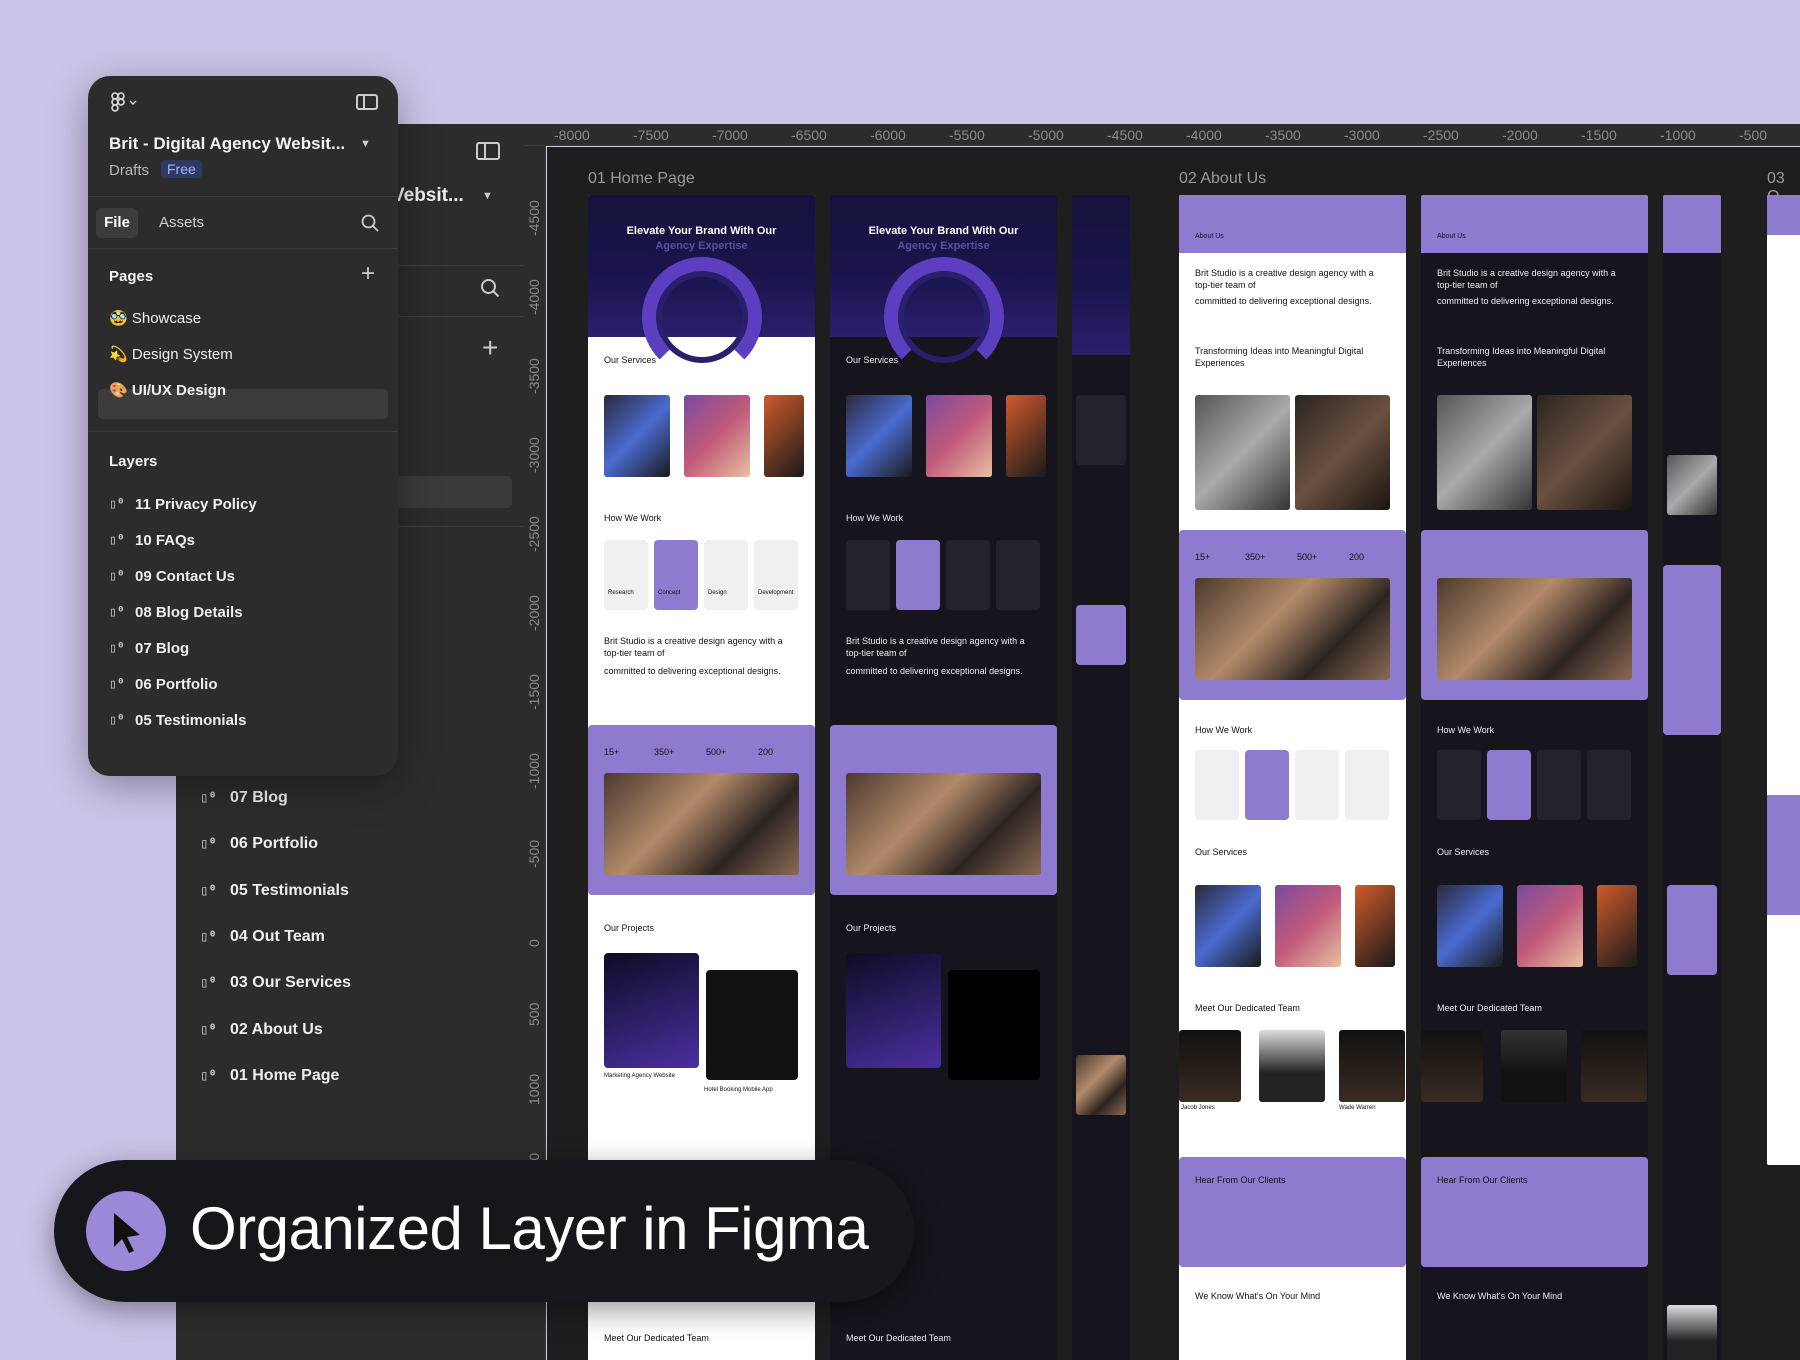  I want to click on layer-item: ▯⁰ 04 Out Team, so click(275, 937).